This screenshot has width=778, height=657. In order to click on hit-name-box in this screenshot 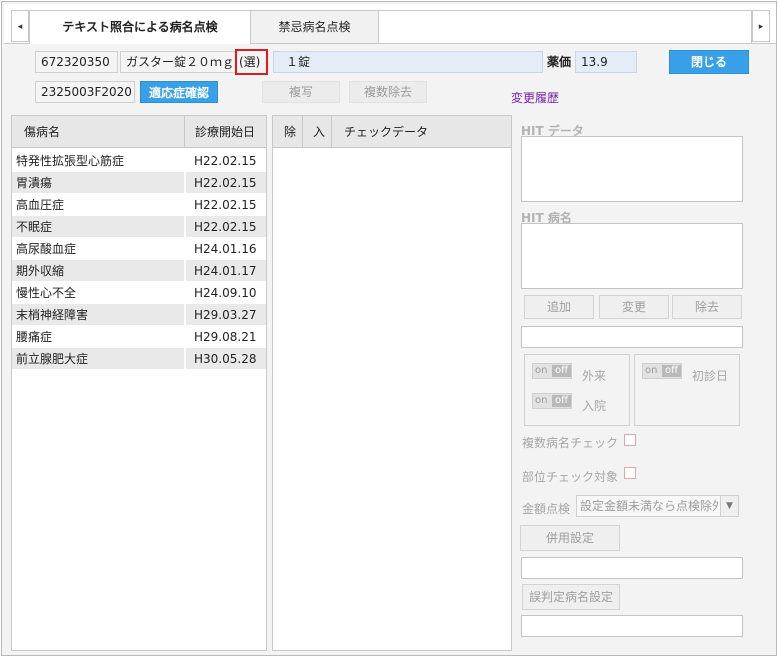, I will do `click(632, 256)`.